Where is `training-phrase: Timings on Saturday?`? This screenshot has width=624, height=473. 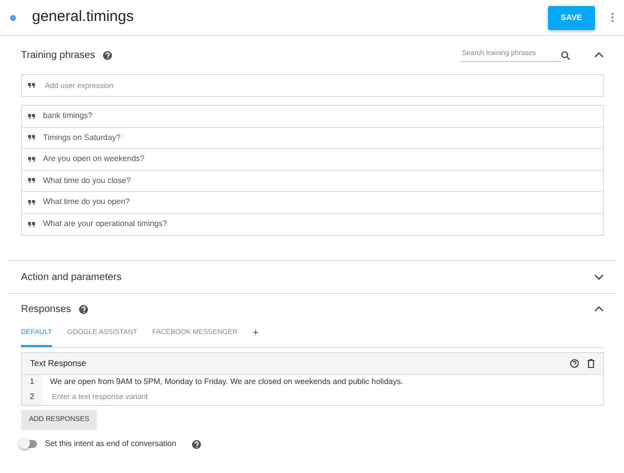
training-phrase: Timings on Saturday? is located at coordinates (82, 138).